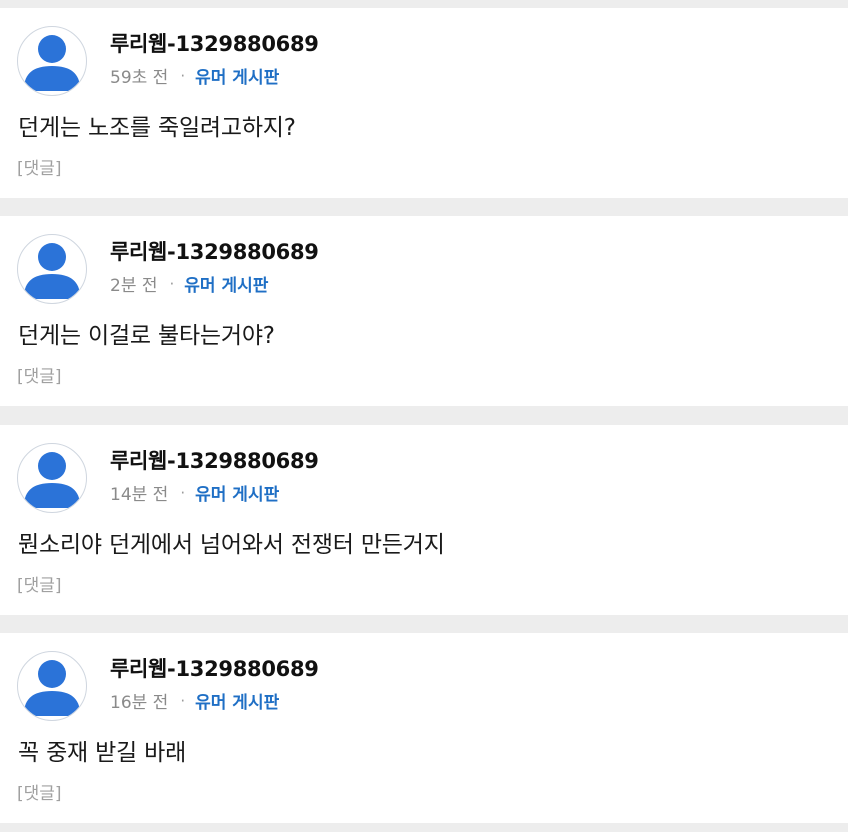 This screenshot has height=832, width=848. I want to click on comment-meta: 2분 전 · 유머 게시판, so click(189, 284).